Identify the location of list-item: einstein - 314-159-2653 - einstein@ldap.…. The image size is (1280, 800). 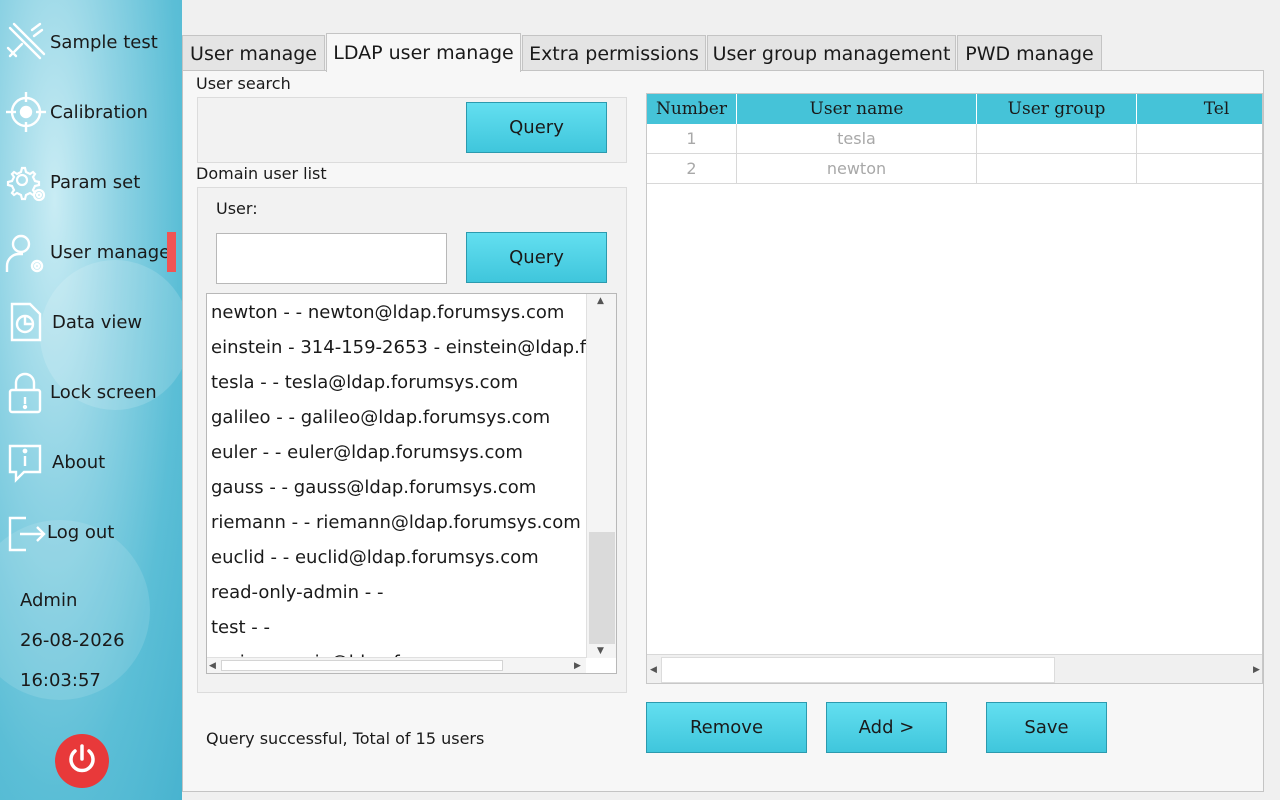
(396, 347).